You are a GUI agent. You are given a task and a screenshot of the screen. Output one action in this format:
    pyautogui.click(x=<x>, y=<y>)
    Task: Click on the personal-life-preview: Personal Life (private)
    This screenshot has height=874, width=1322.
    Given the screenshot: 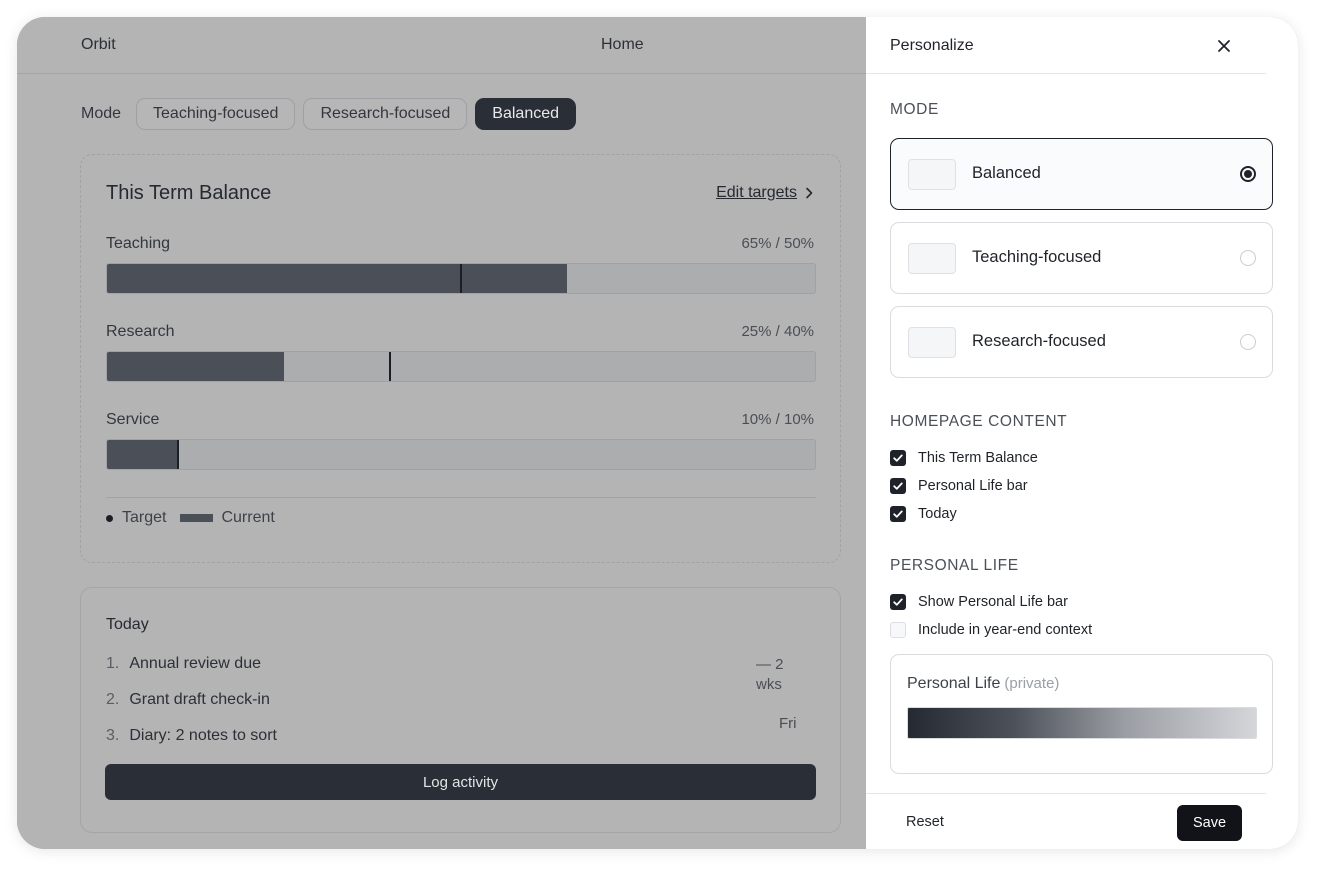 What is the action you would take?
    pyautogui.click(x=1081, y=714)
    